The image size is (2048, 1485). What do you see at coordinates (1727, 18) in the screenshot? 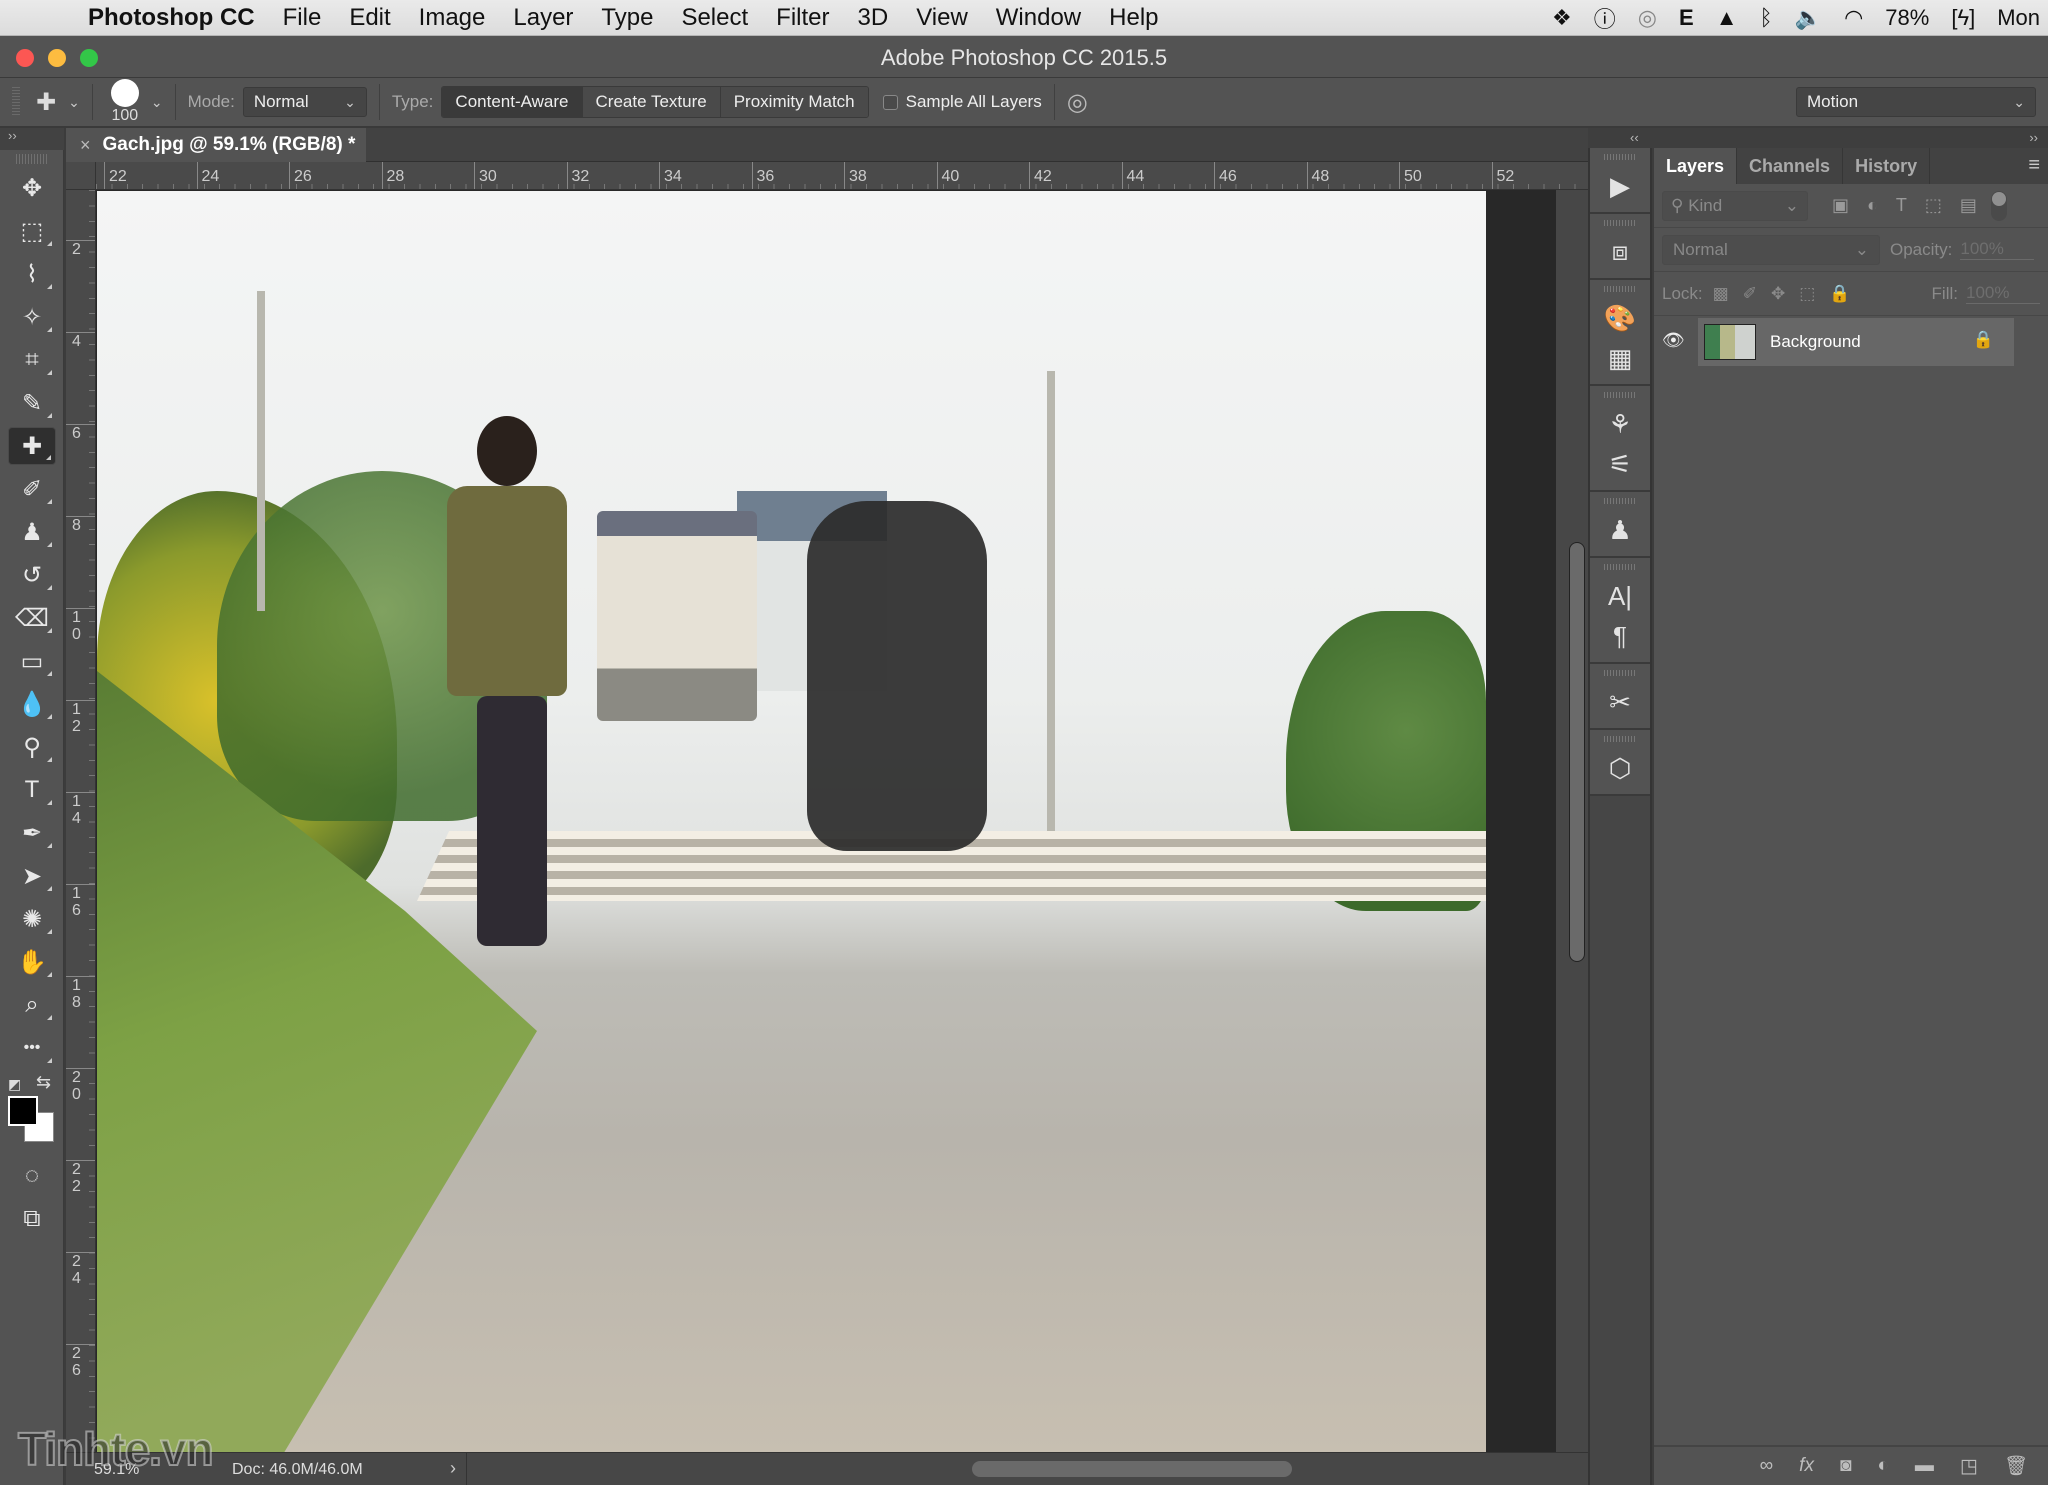
I see `google-drive-icon: ▲` at bounding box center [1727, 18].